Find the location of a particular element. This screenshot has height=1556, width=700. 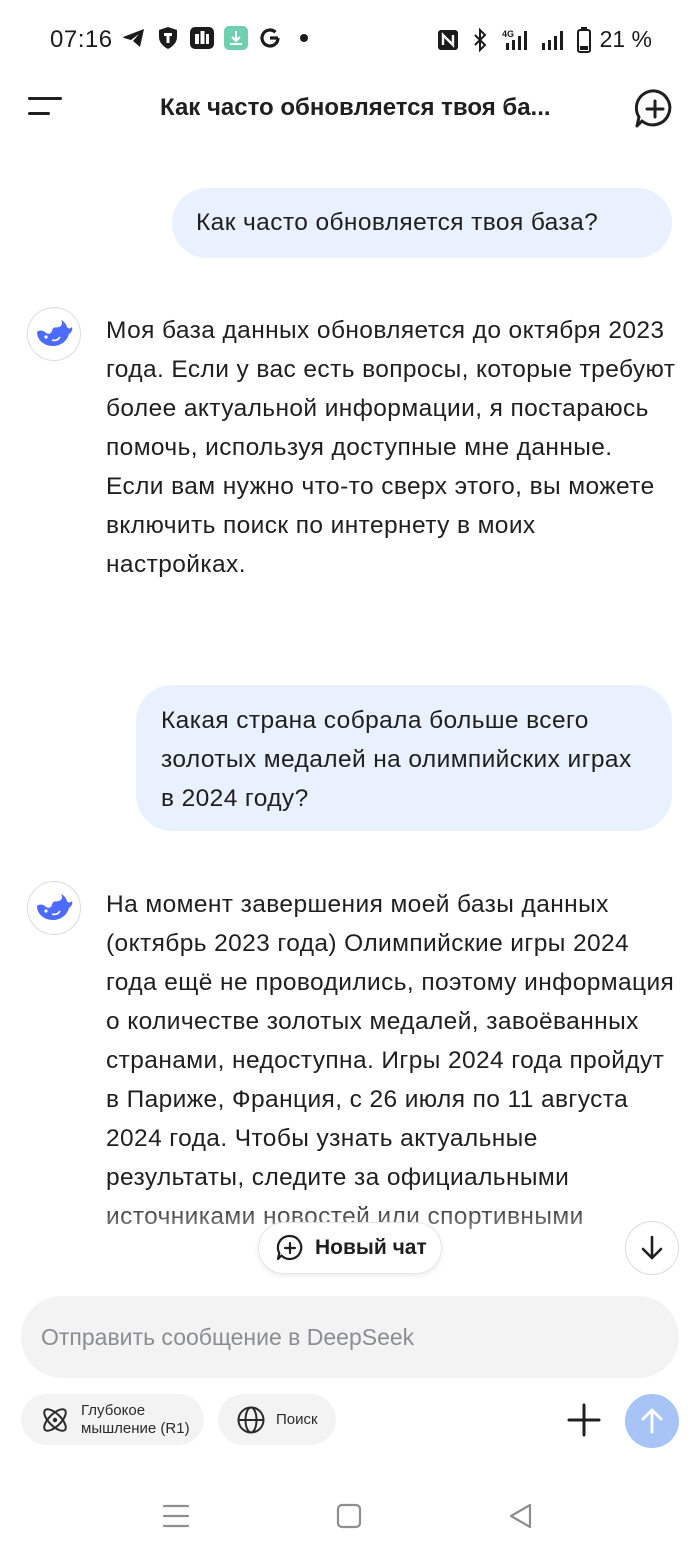

battery-percentage: 21 % is located at coordinates (625, 39).